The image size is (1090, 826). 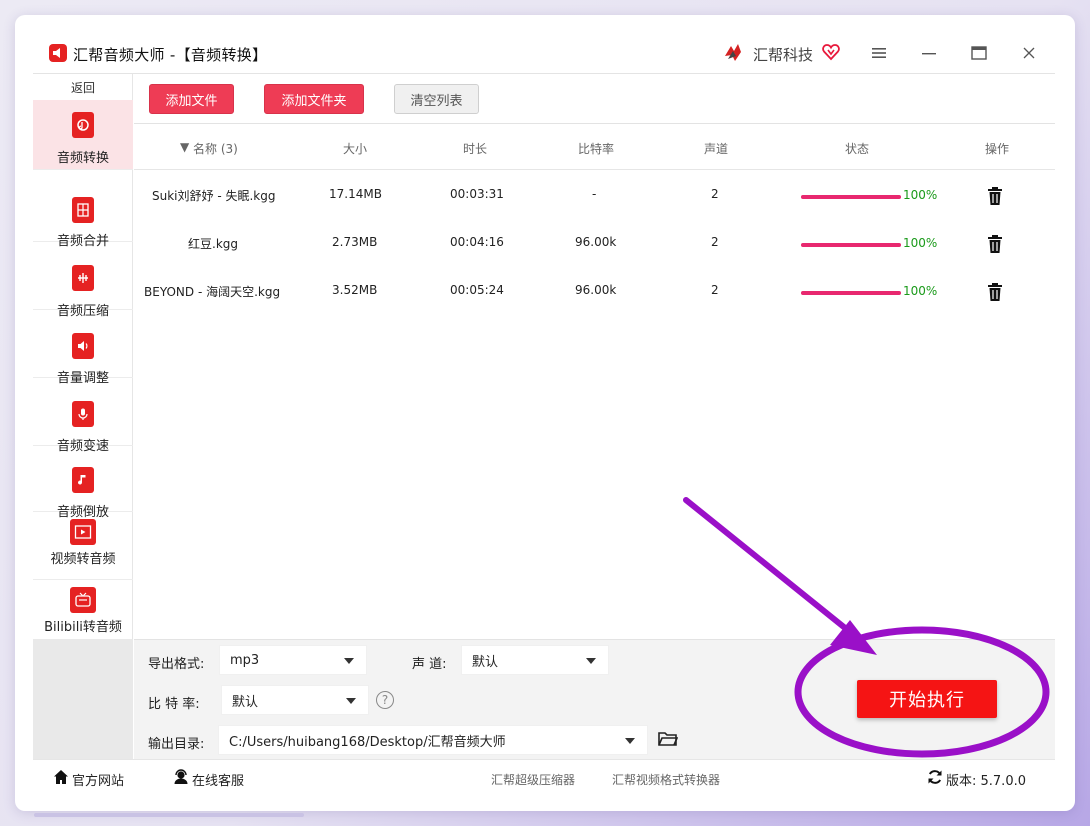 I want to click on channel-select: 默认, so click(x=535, y=660).